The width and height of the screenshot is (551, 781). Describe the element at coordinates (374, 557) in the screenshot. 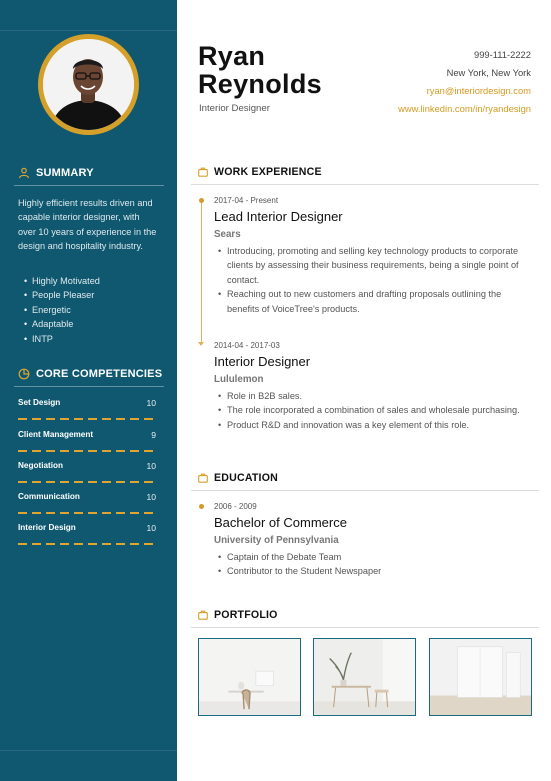

I see `education-bullet: Captain of the Debate Team` at that location.